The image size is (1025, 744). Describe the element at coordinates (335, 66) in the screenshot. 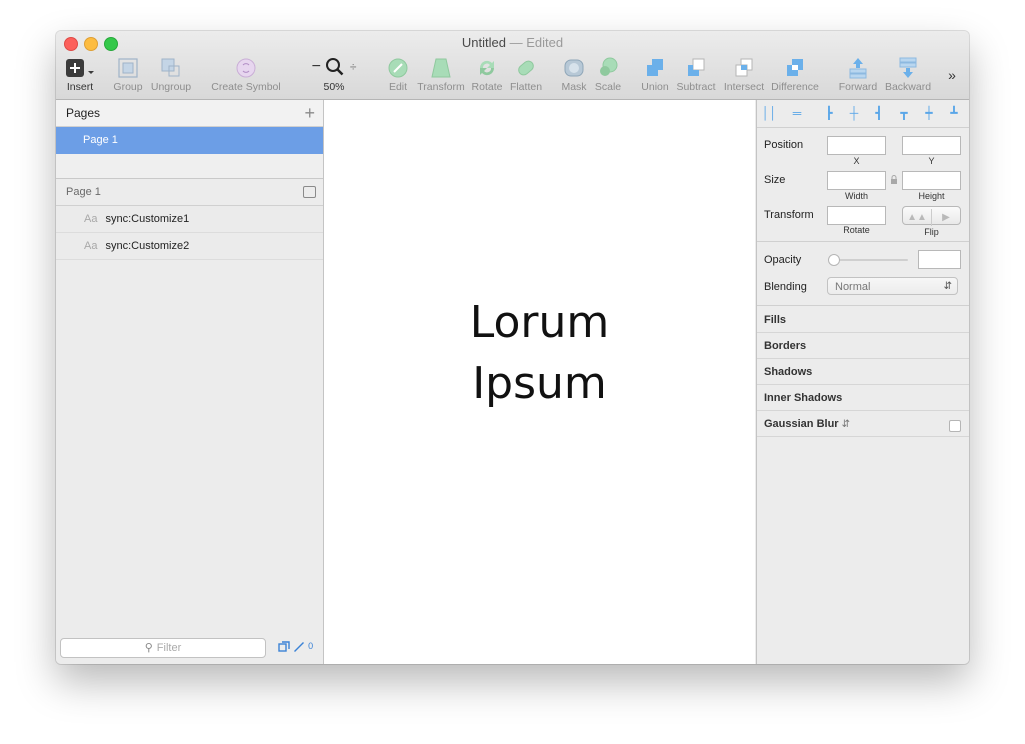

I see `magnifier-icon` at that location.